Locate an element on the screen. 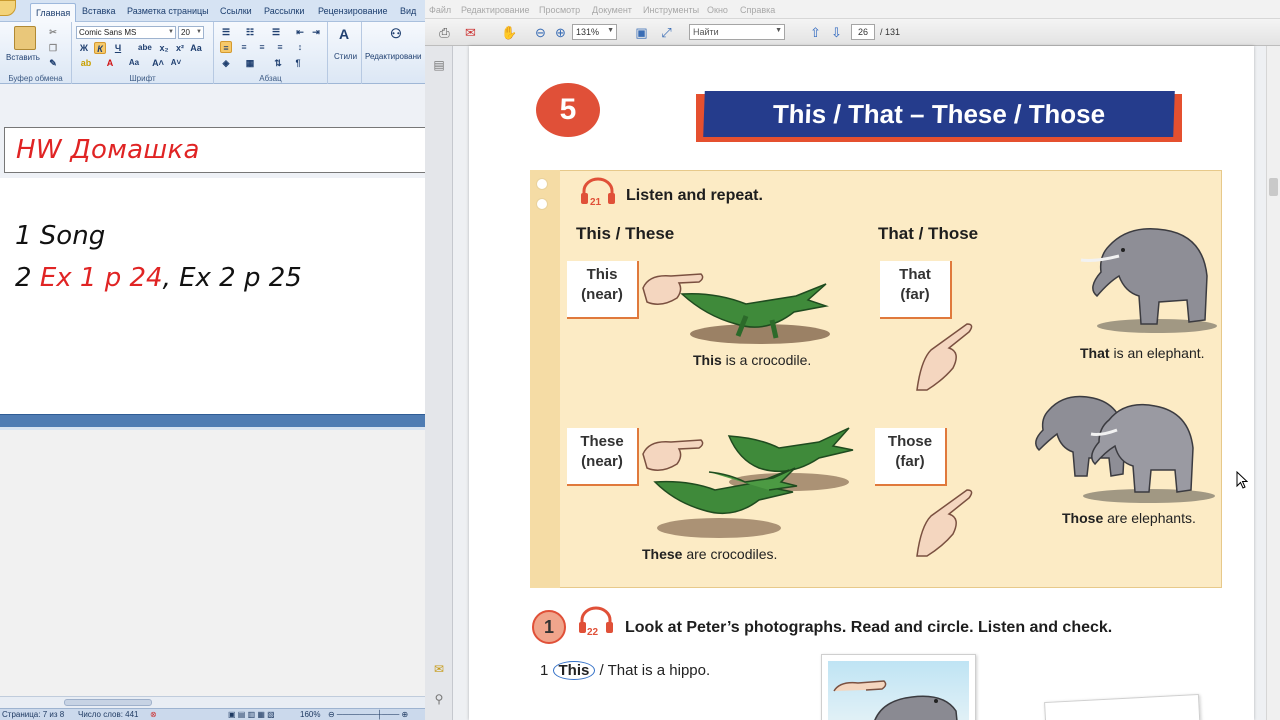  label-that-far: That (far) is located at coordinates (916, 290).